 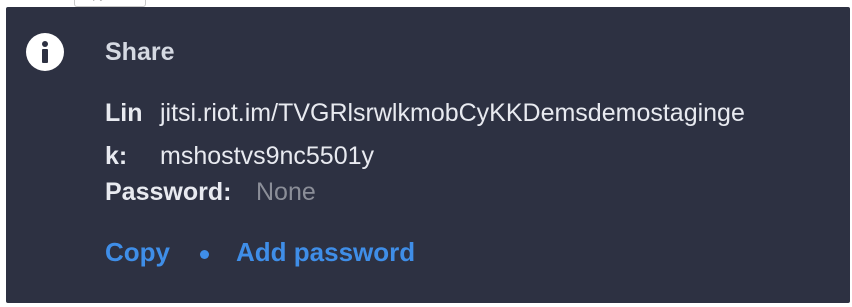 What do you see at coordinates (137, 252) in the screenshot?
I see `copy-link-button: Copy` at bounding box center [137, 252].